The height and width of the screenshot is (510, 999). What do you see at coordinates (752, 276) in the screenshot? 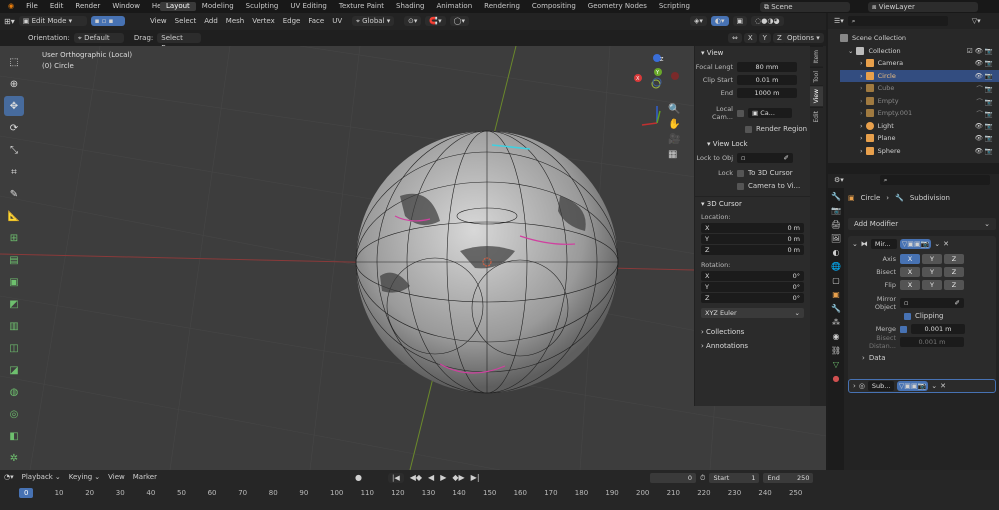
I see `rotation-x-field: X 0°` at bounding box center [752, 276].